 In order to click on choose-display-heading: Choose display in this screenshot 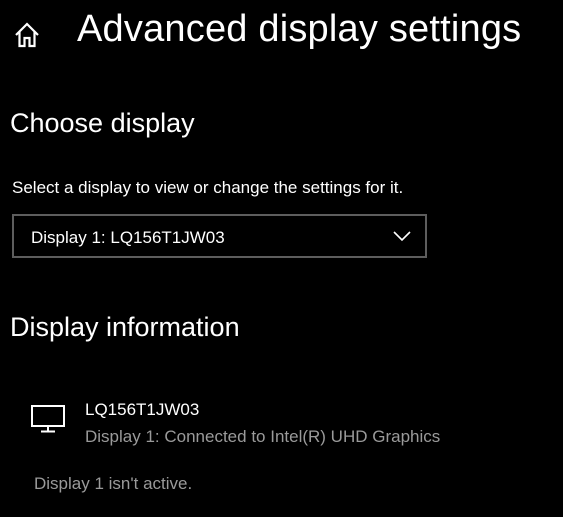, I will do `click(102, 123)`.